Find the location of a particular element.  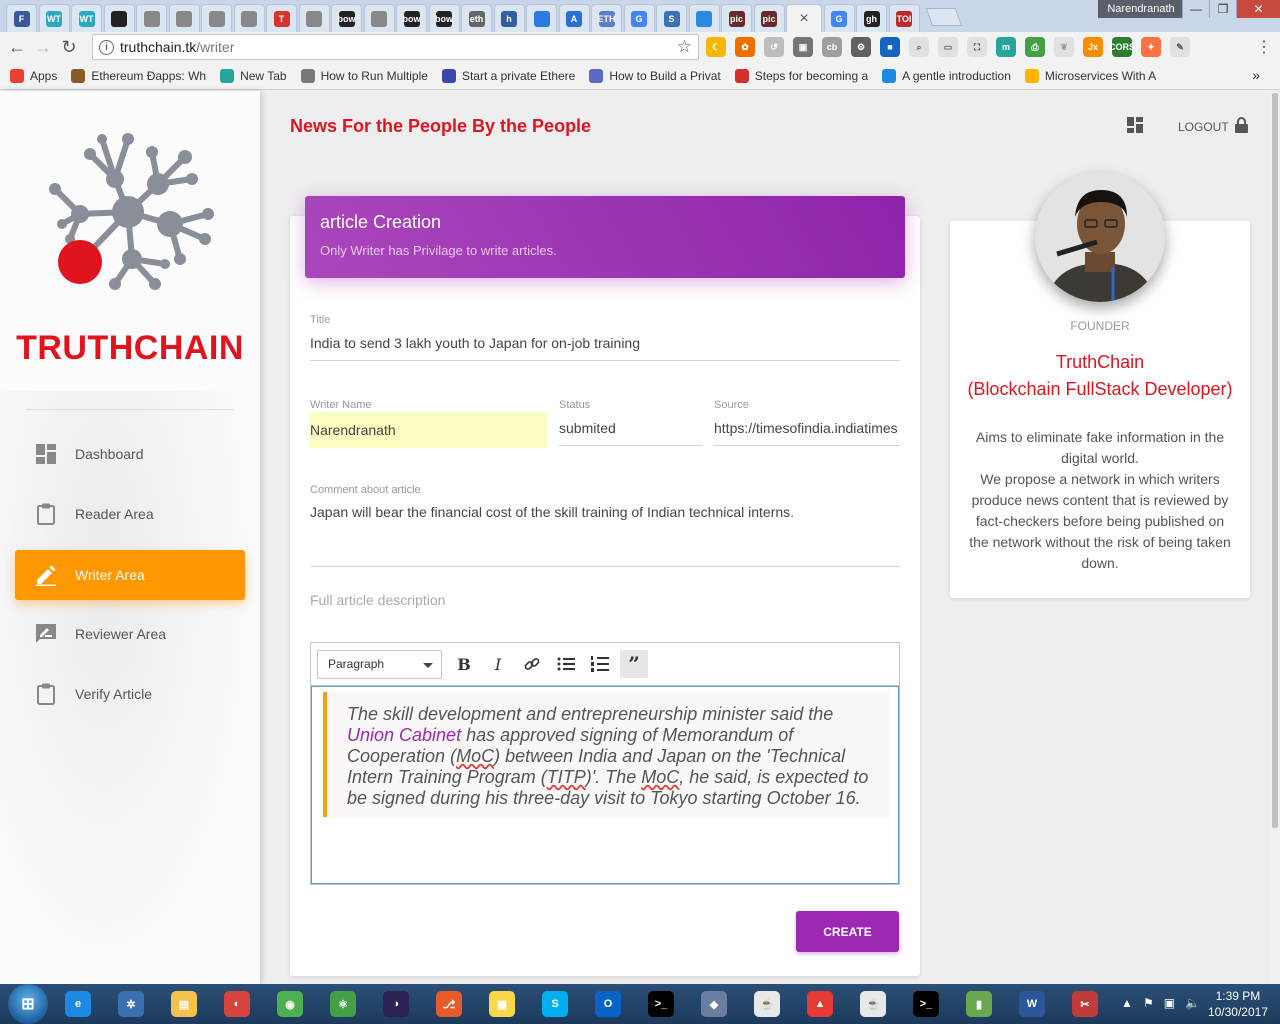

bookmark-item: New Tab is located at coordinates (253, 75).